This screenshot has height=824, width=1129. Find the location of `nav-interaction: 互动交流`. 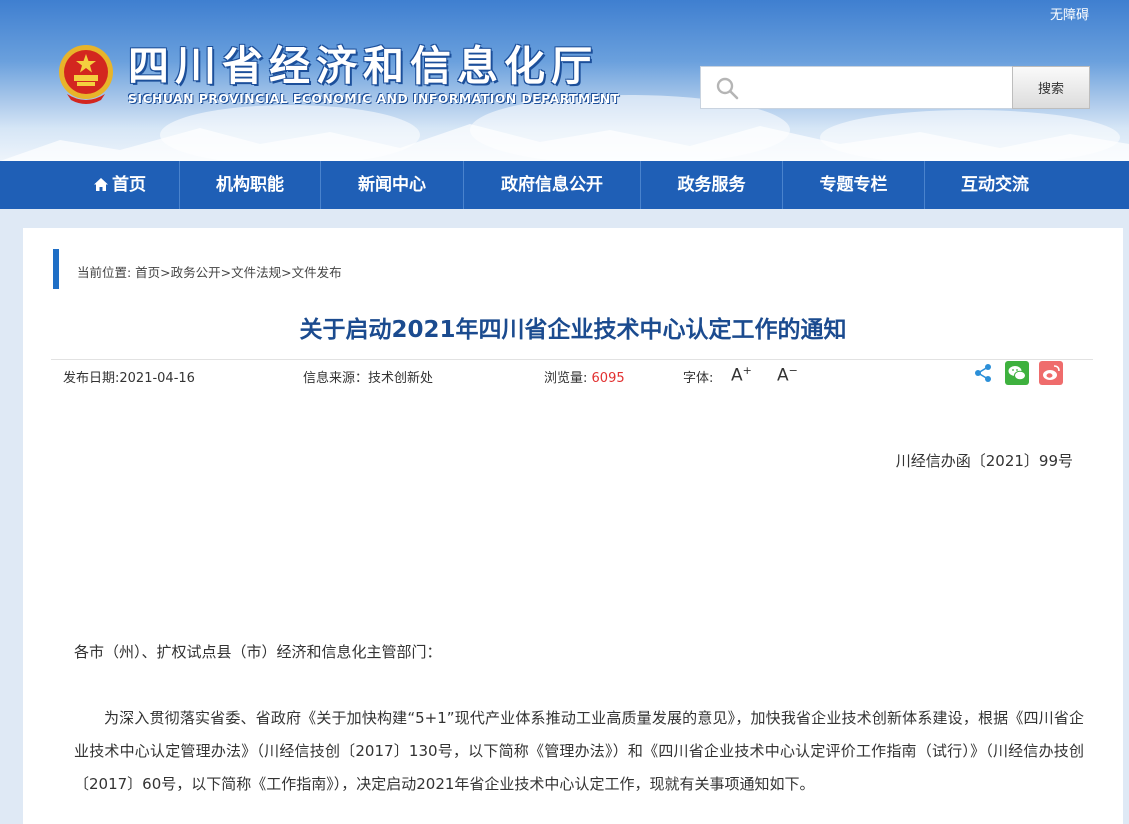

nav-interaction: 互动交流 is located at coordinates (995, 185).